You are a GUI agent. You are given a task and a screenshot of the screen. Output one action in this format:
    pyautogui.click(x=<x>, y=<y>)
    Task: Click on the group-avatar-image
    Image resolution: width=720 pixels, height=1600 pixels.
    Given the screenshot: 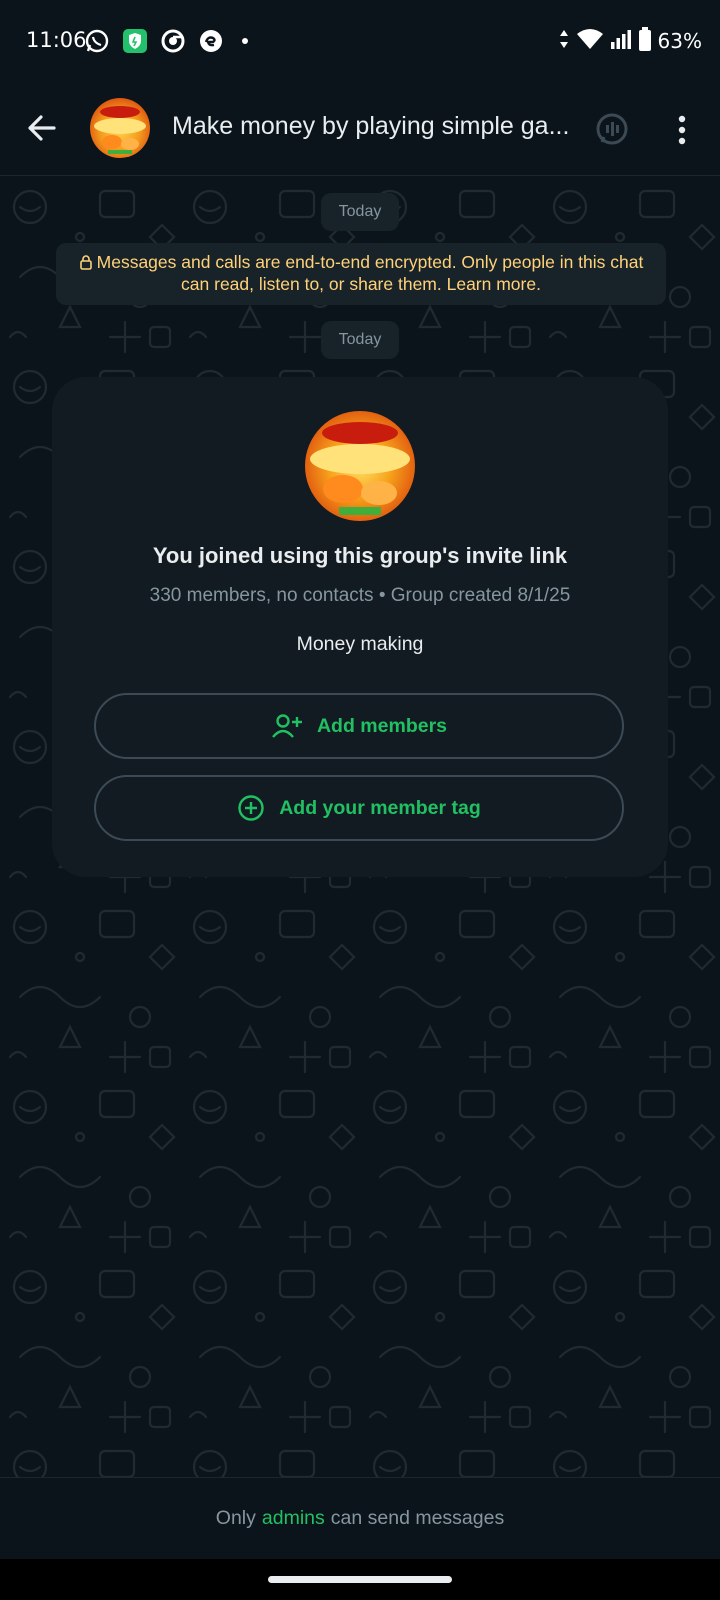 What is the action you would take?
    pyautogui.click(x=120, y=130)
    